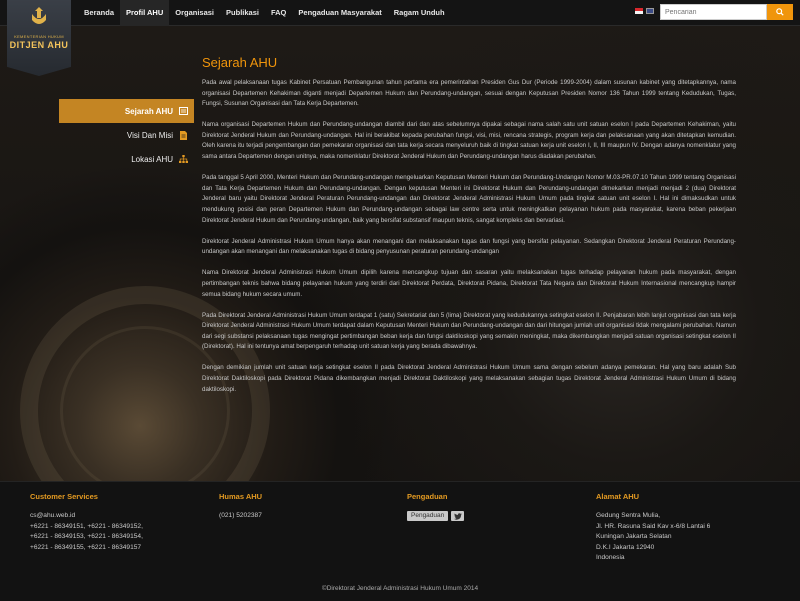 The image size is (800, 601). I want to click on page-title: Sejarah AHU, so click(240, 62).